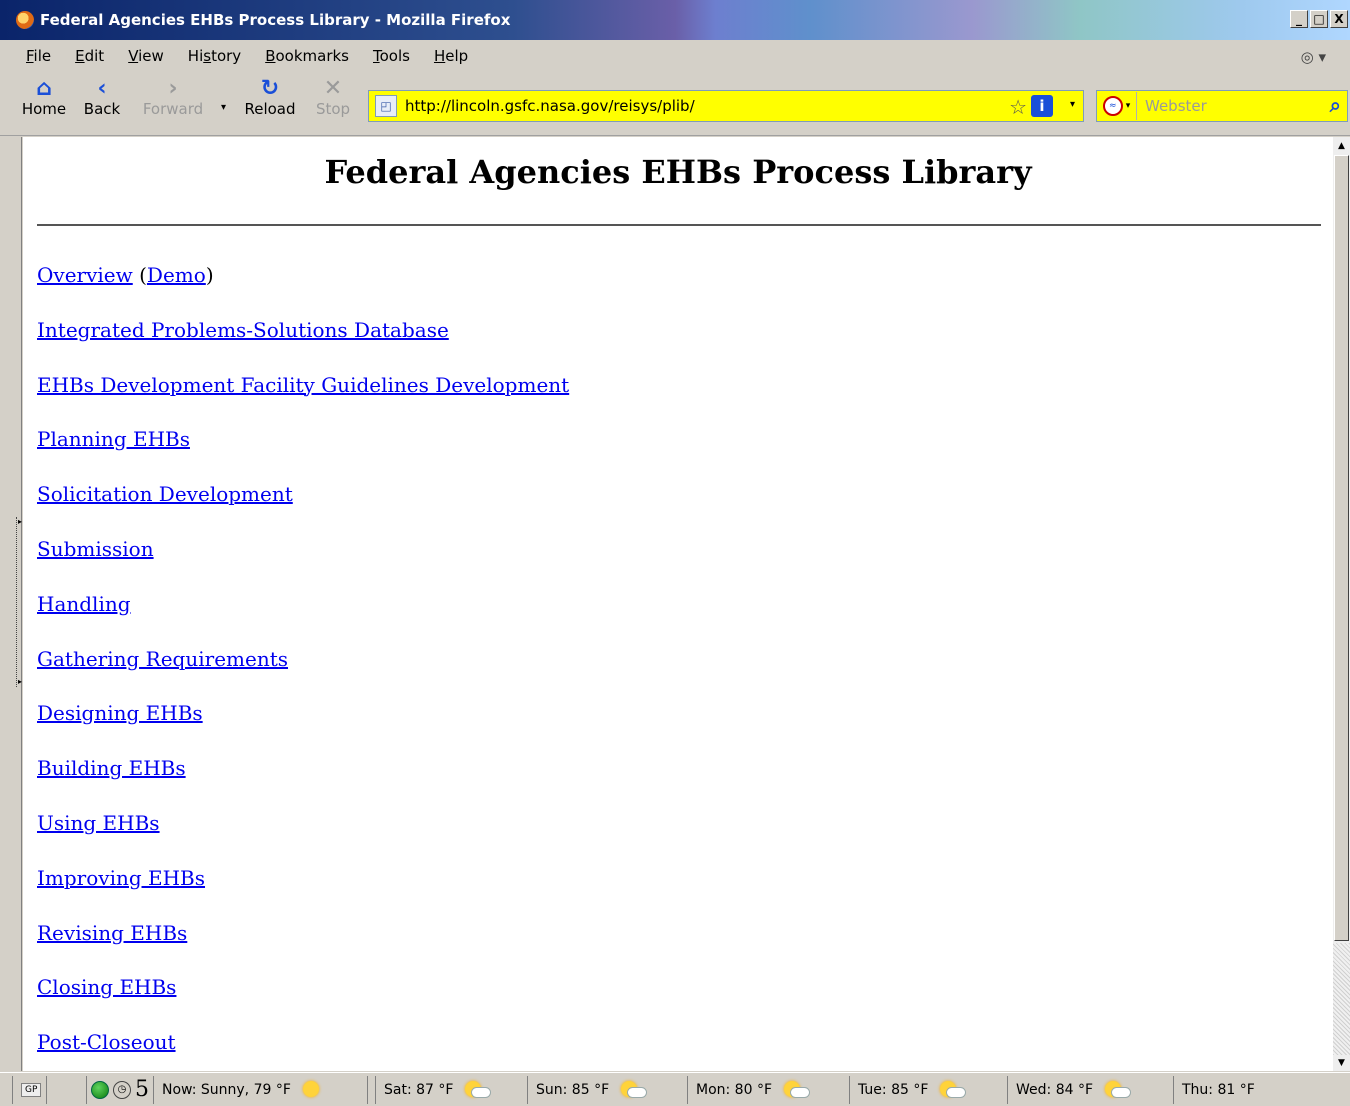 The image size is (1350, 1106). I want to click on link-handling: Handling, so click(84, 604).